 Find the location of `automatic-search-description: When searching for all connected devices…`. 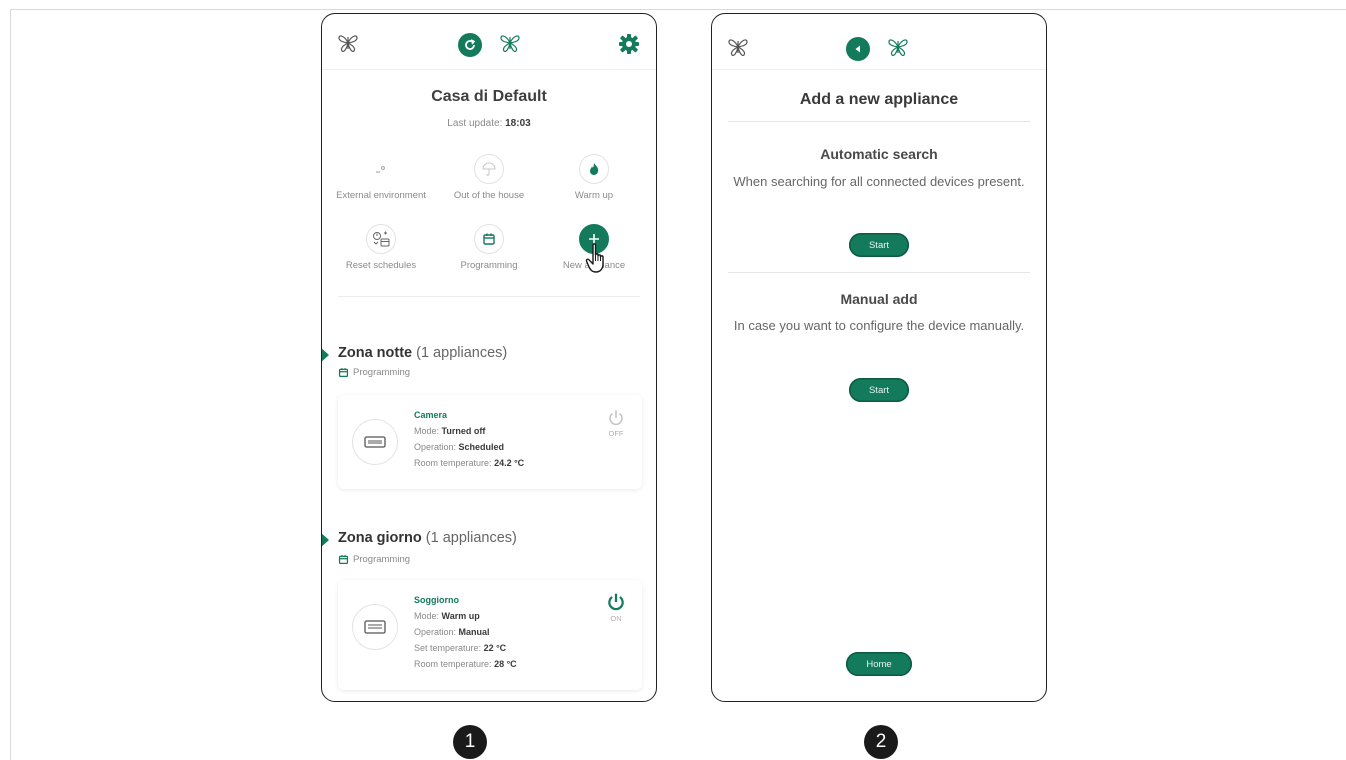

automatic-search-description: When searching for all connected devices… is located at coordinates (879, 181).